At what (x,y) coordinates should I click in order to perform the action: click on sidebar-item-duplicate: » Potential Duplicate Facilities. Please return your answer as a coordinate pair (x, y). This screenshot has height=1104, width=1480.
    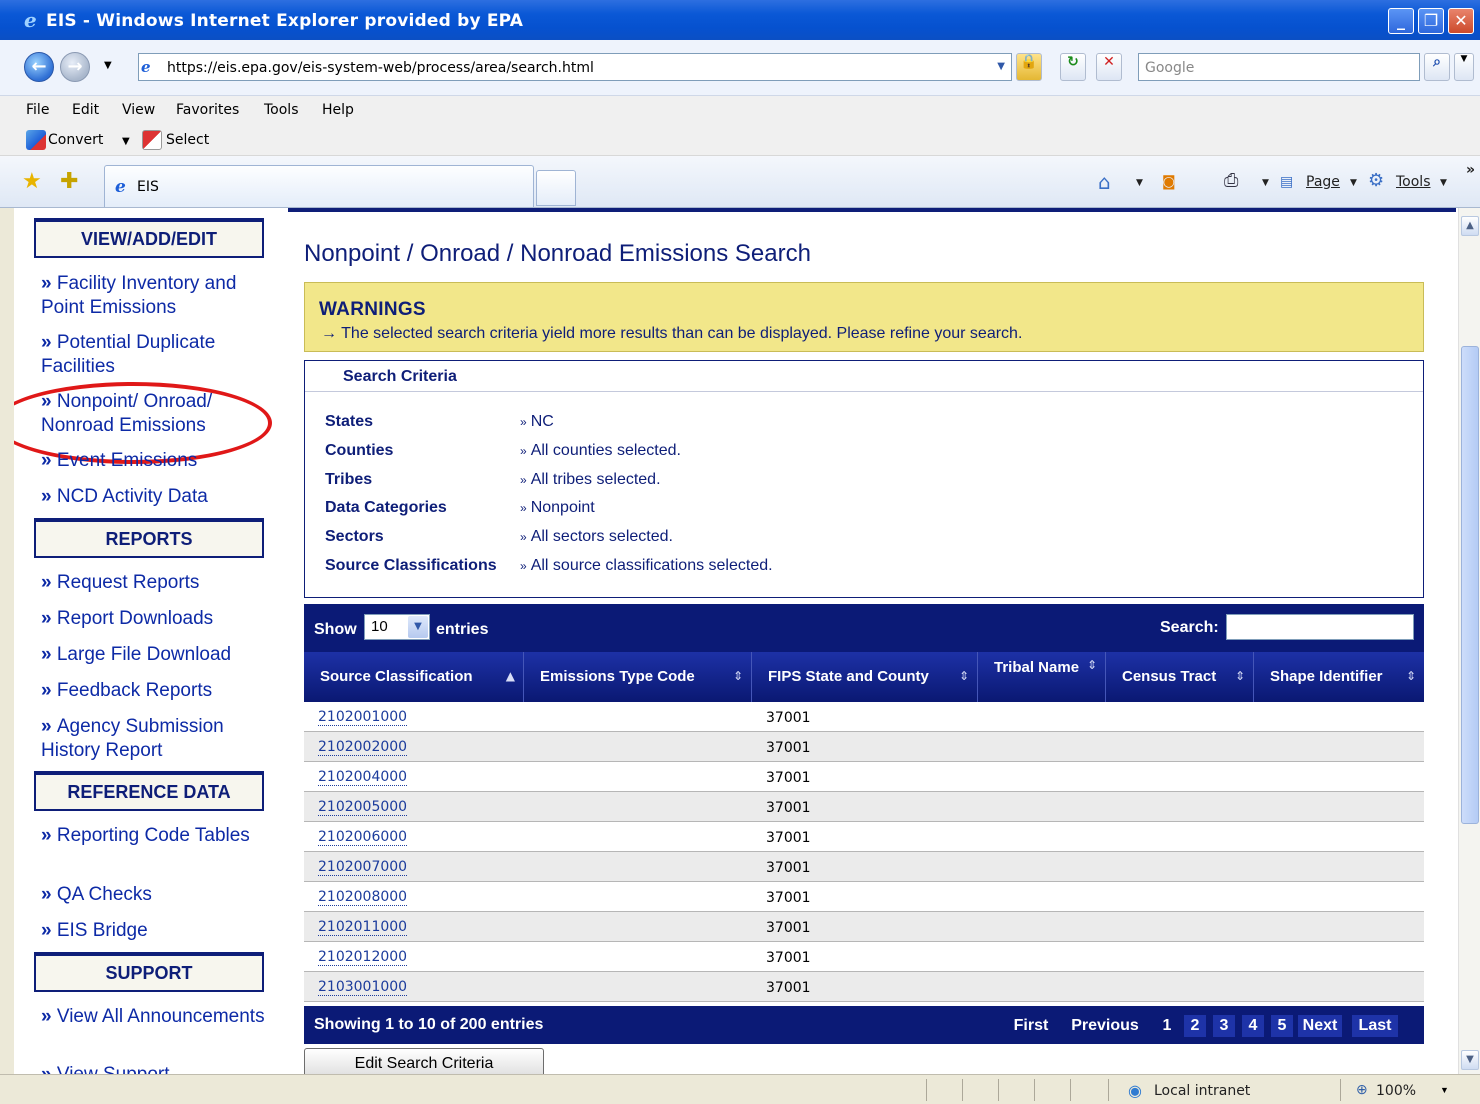
    Looking at the image, I should click on (155, 355).